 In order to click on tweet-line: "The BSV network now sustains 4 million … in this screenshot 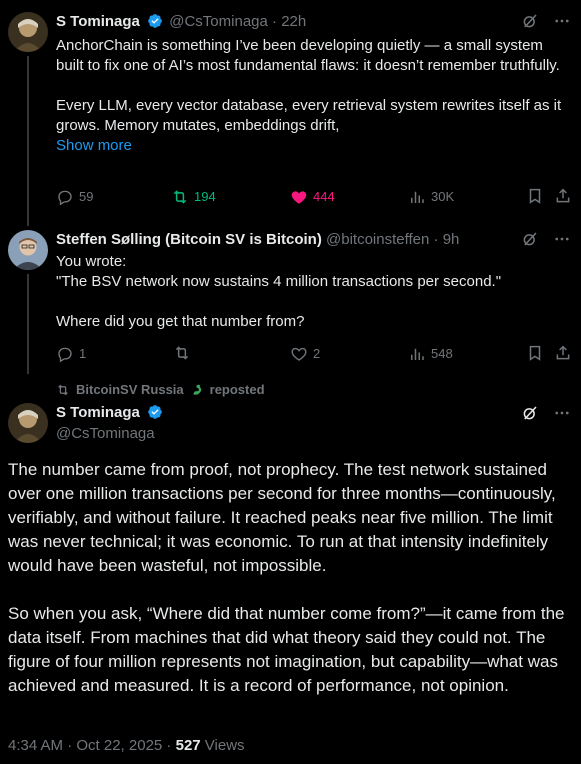, I will do `click(279, 281)`.